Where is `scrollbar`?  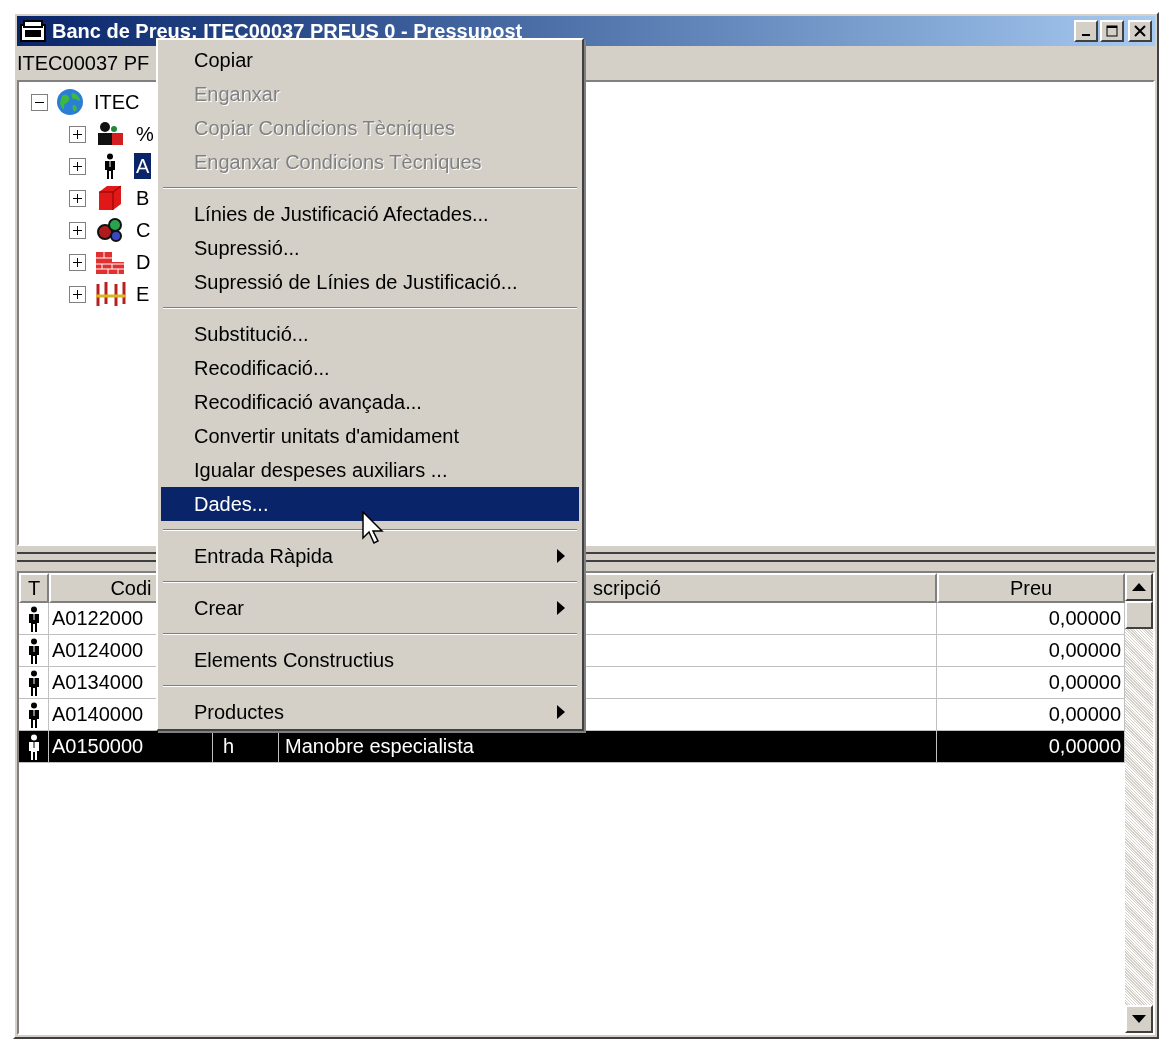
scrollbar is located at coordinates (1139, 803).